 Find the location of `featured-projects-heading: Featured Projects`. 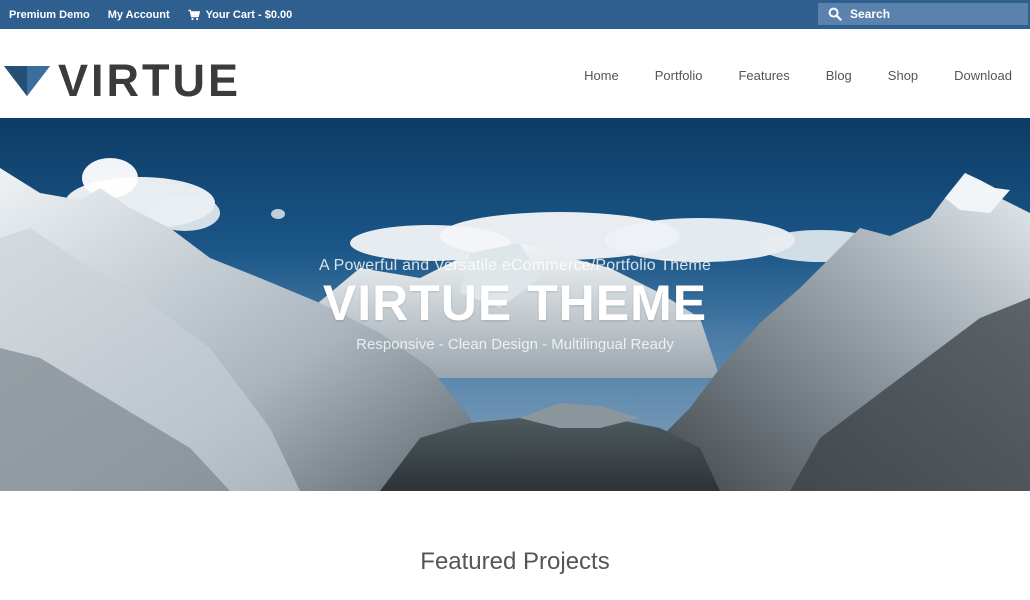

featured-projects-heading: Featured Projects is located at coordinates (515, 561).